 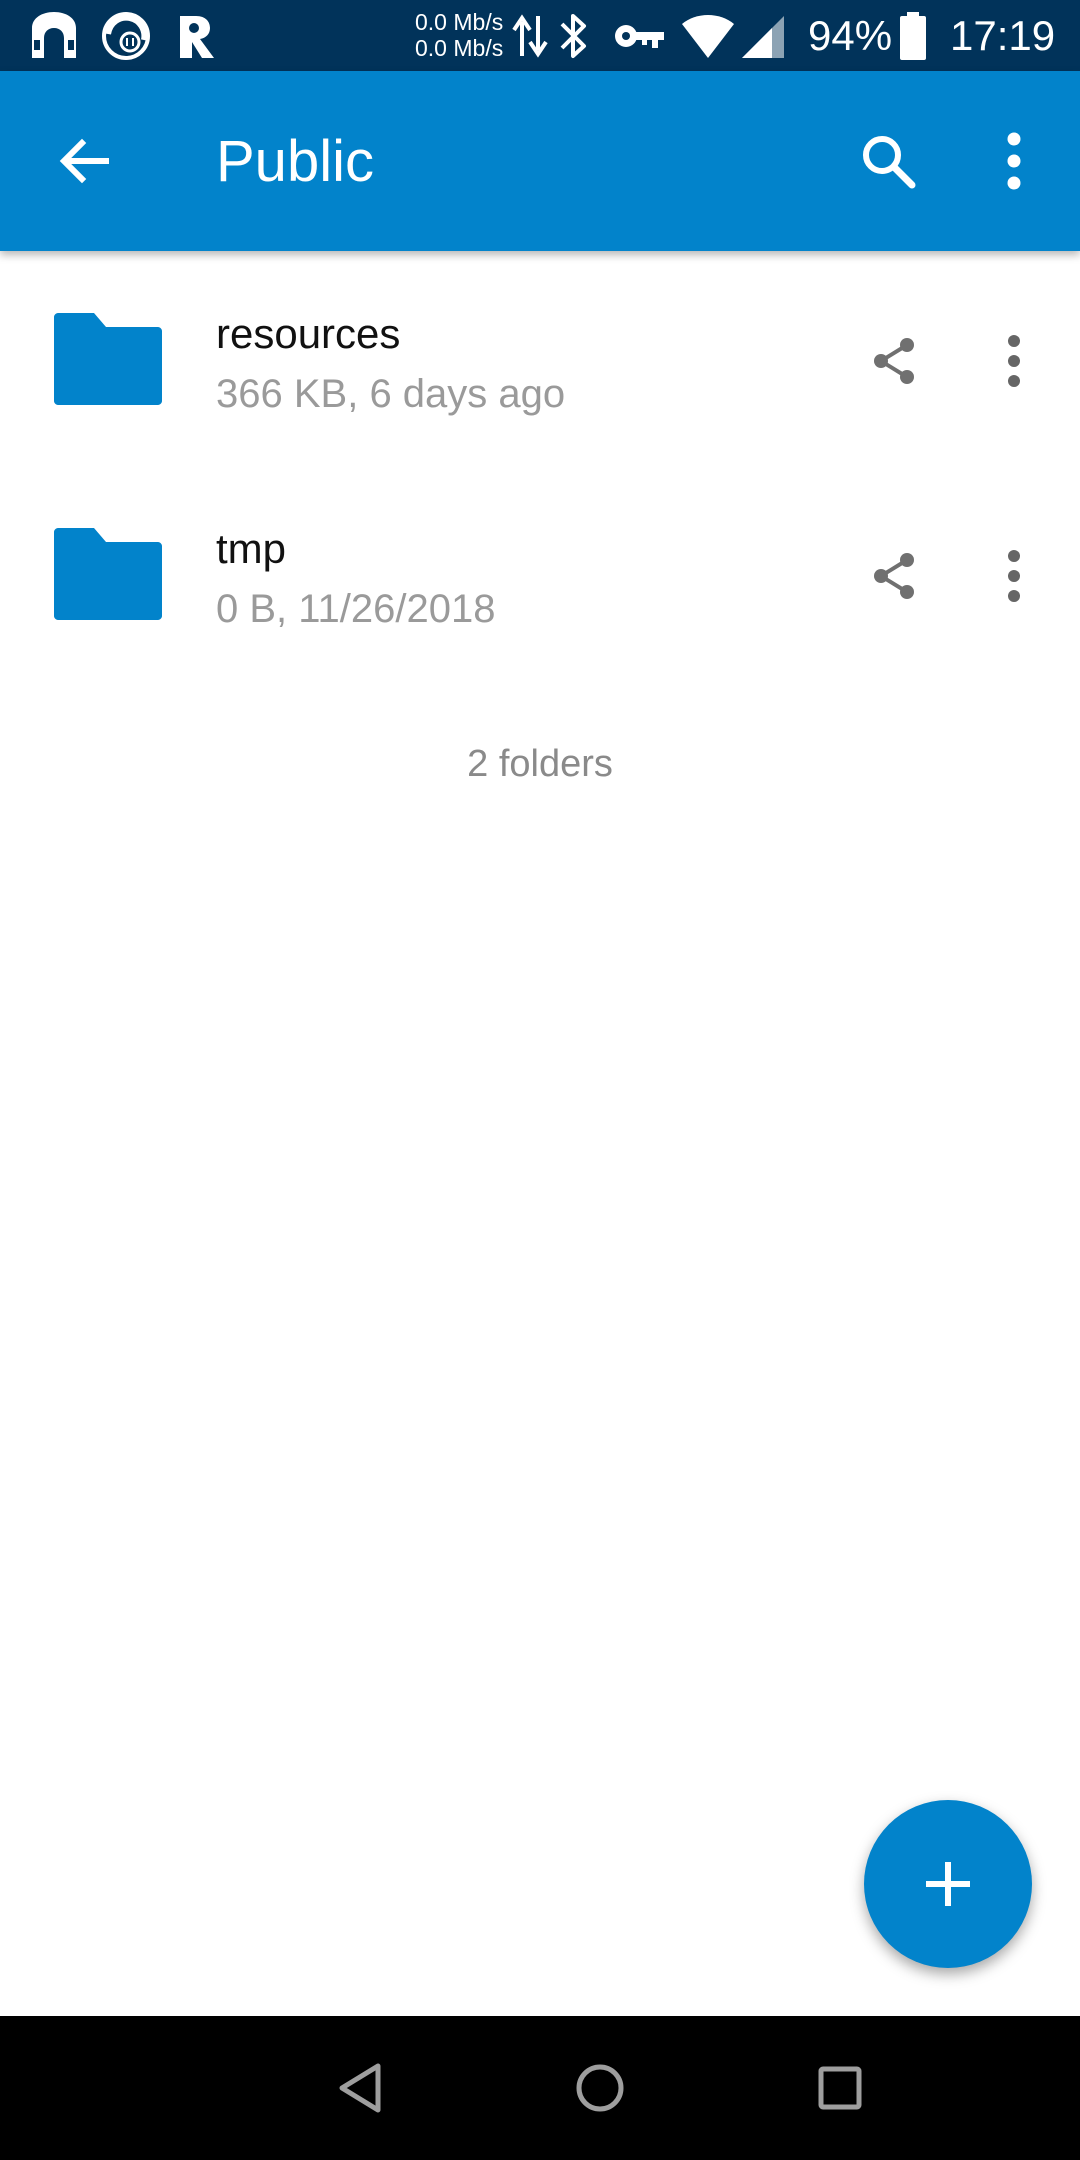 I want to click on battery-percentage: 94%, so click(x=850, y=35).